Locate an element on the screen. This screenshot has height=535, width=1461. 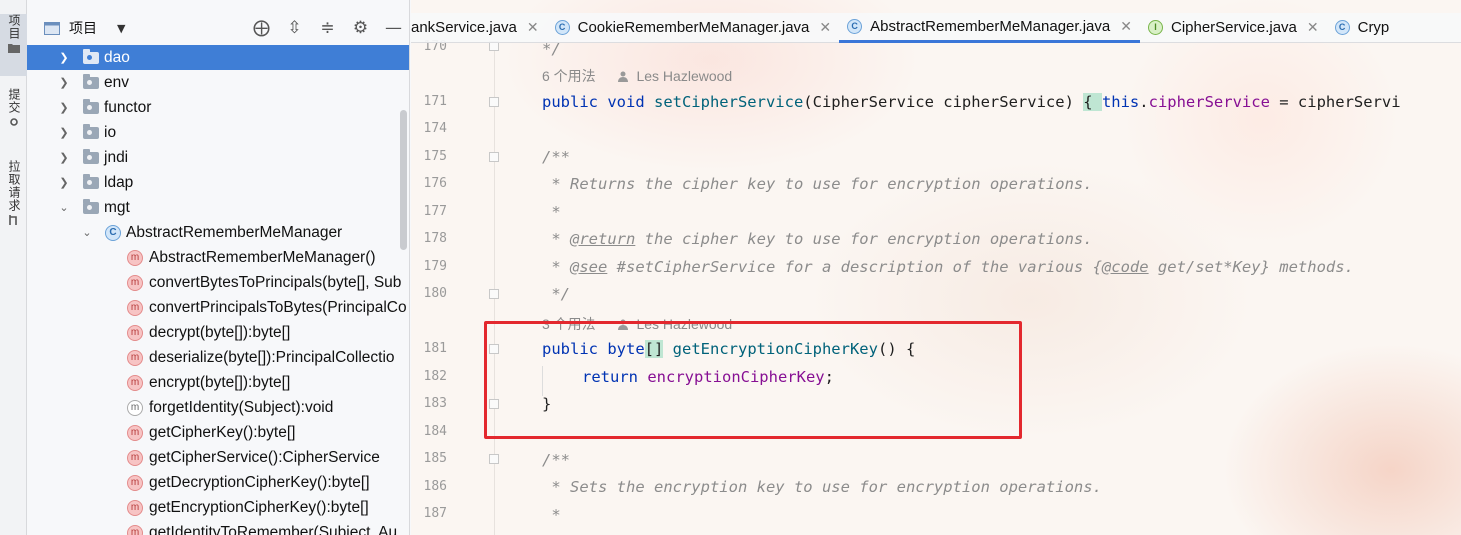
tree-item-label: getCipherKey():byte[] is located at coordinates (222, 432).